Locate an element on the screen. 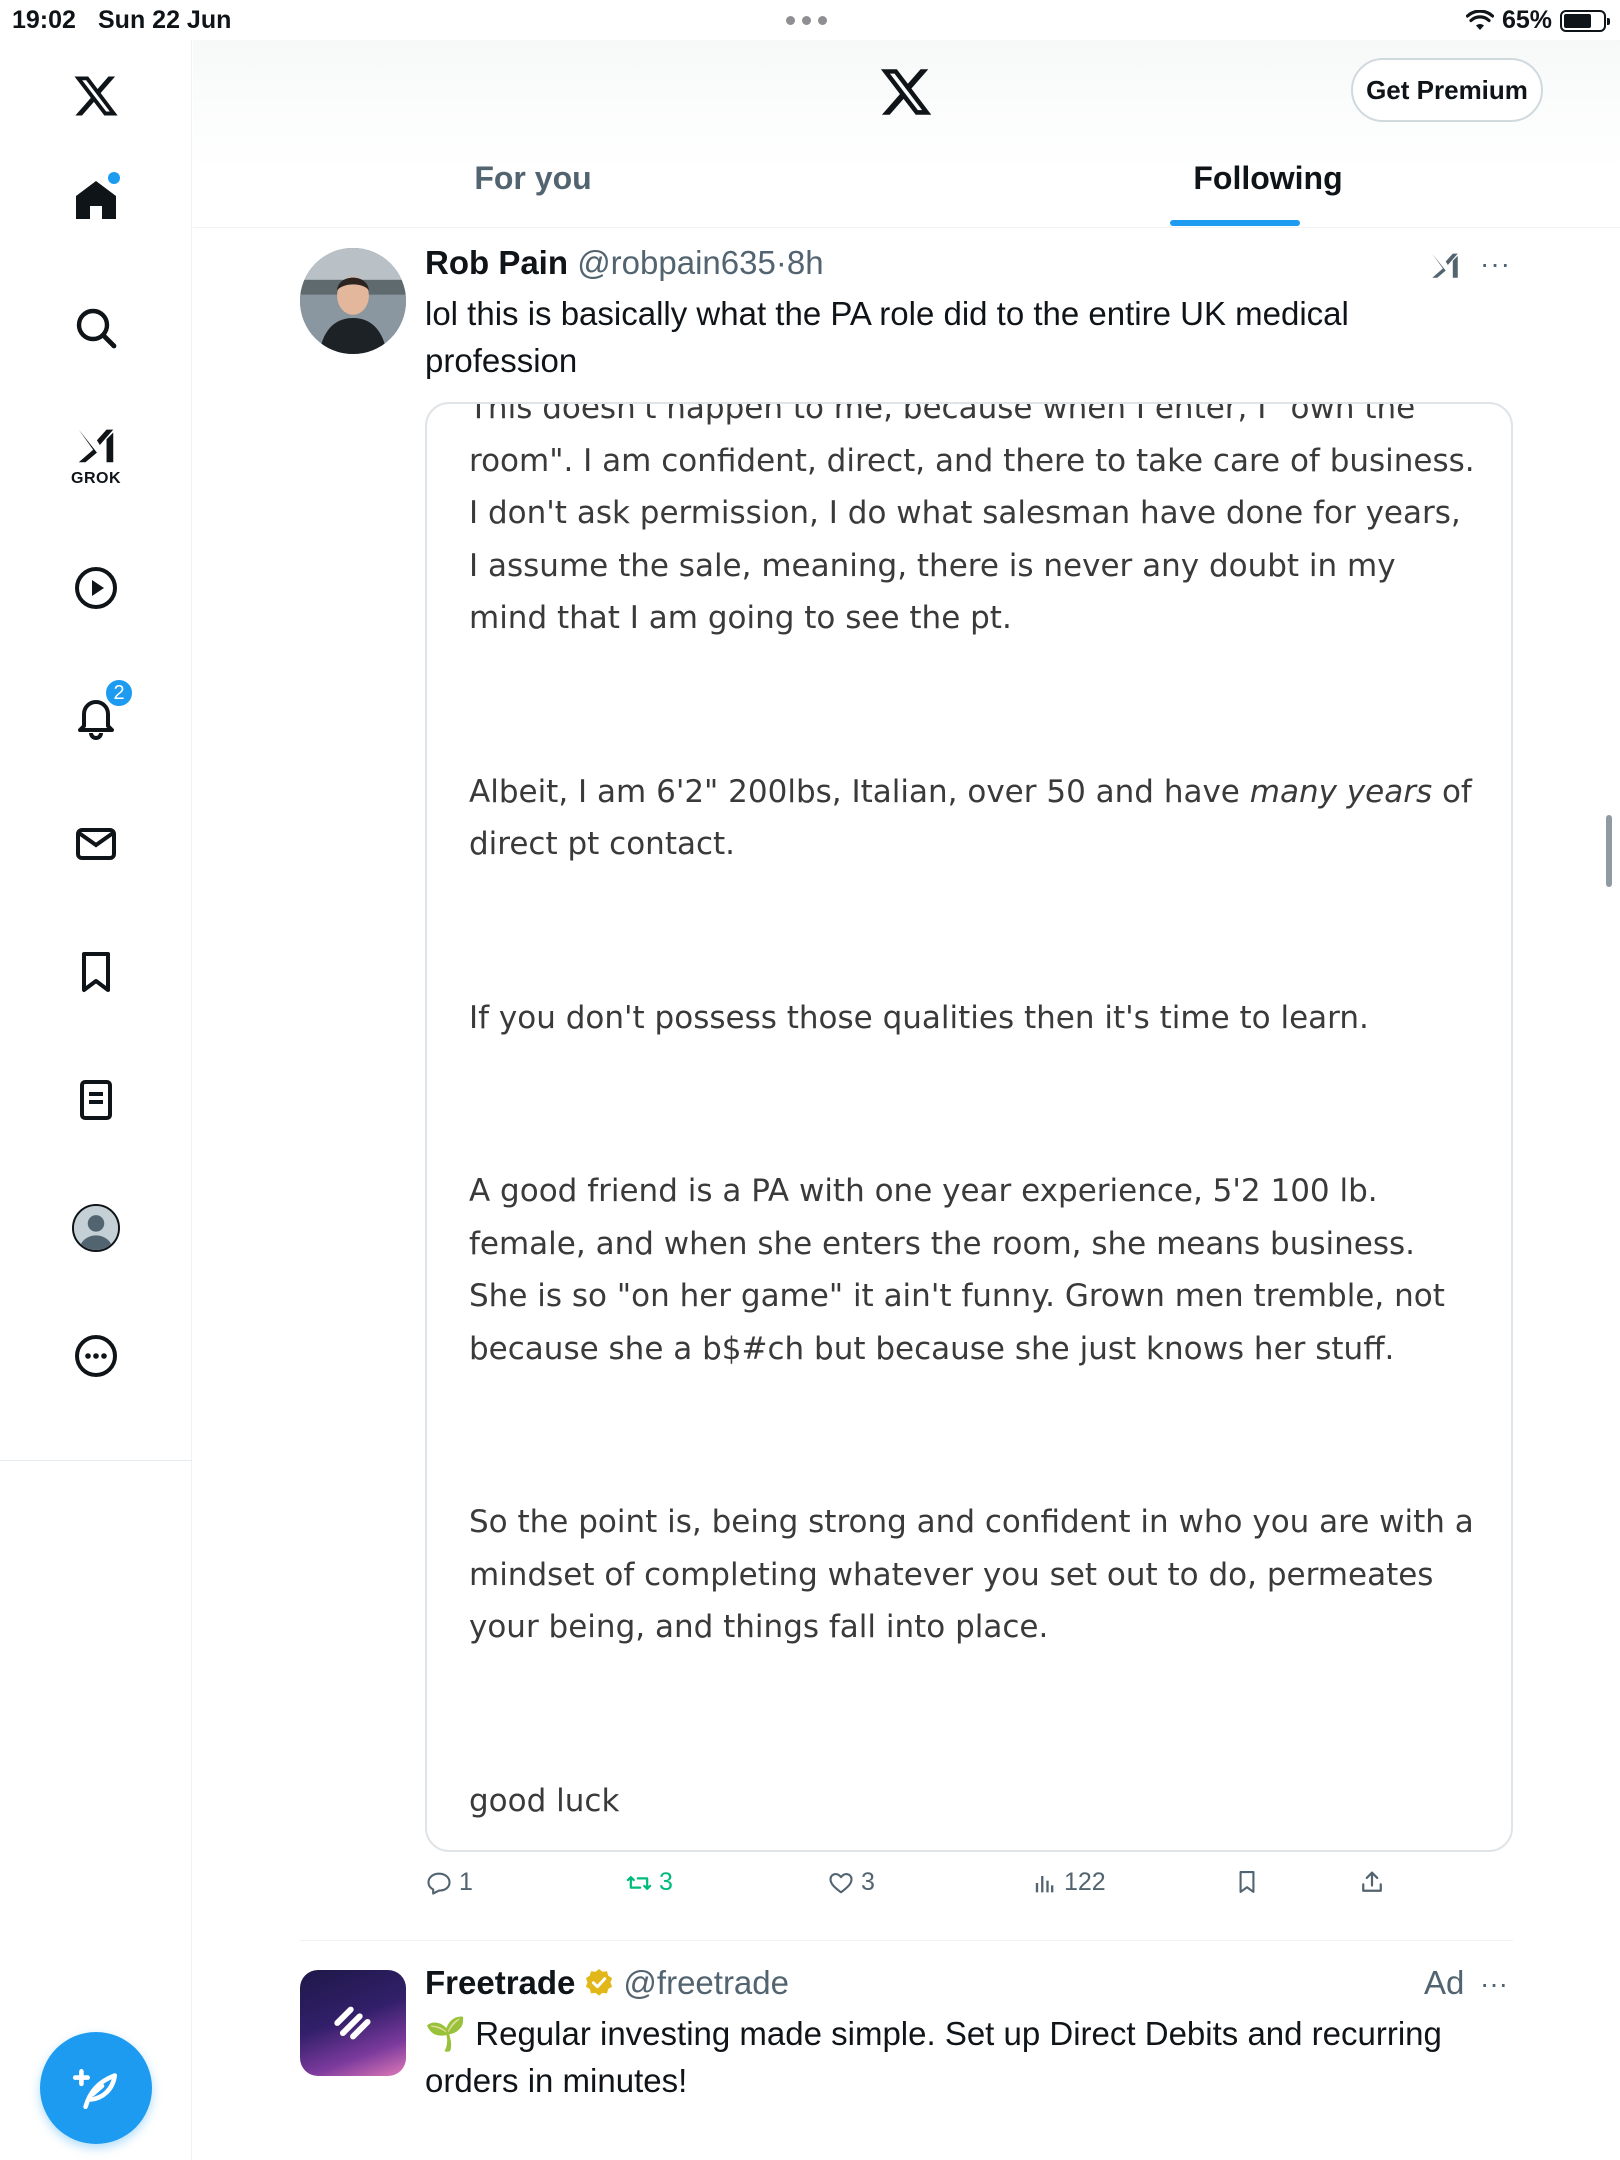 This screenshot has width=1620, height=2160. scrollbar-indicator is located at coordinates (1609, 851).